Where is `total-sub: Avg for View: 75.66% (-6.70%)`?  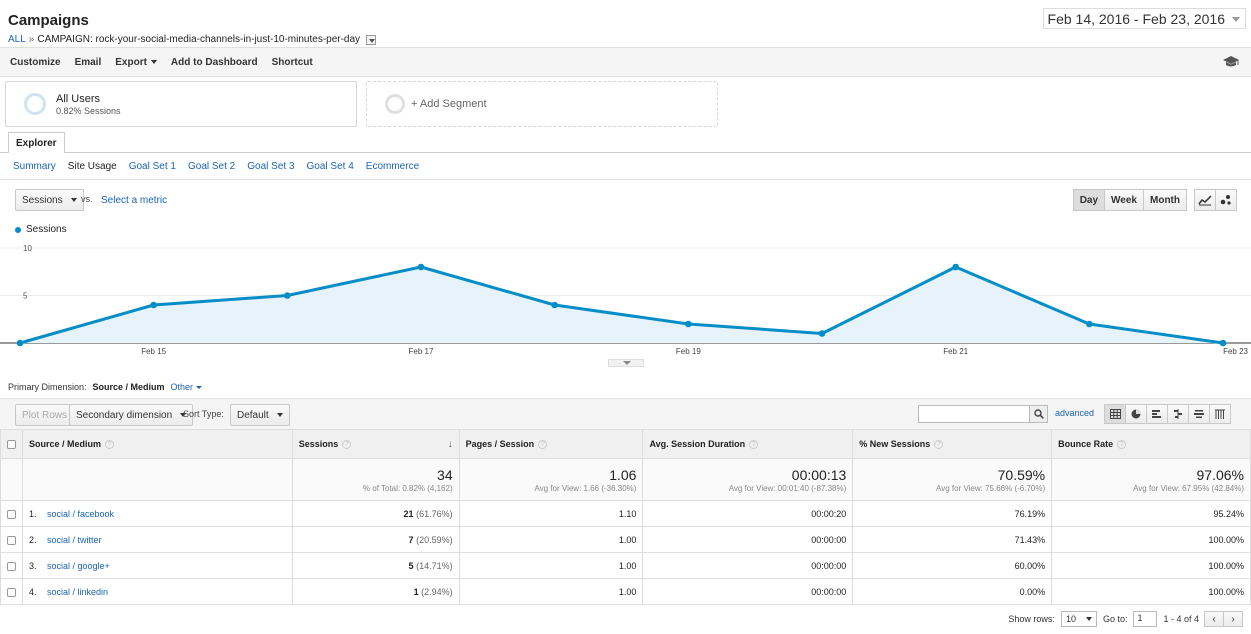 total-sub: Avg for View: 75.66% (-6.70%) is located at coordinates (991, 488).